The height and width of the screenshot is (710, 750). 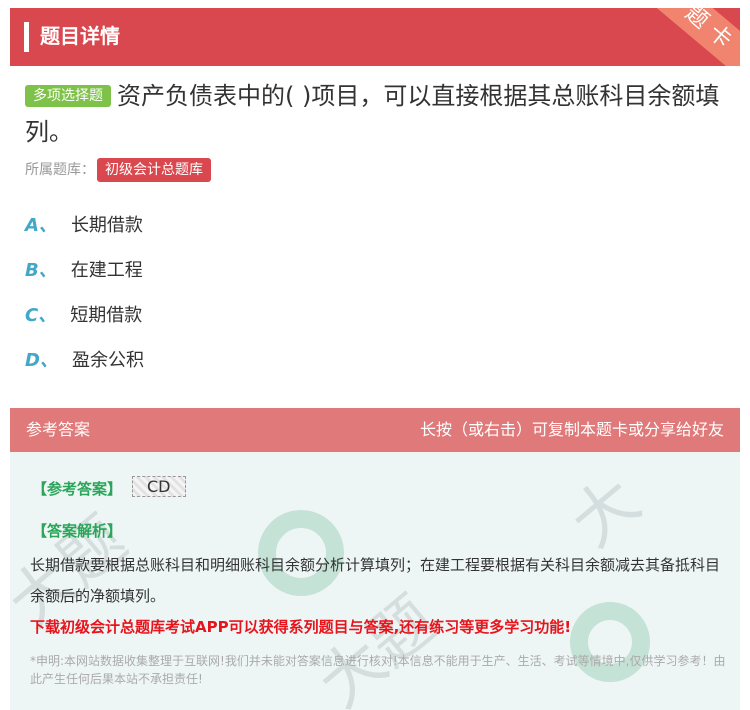 I want to click on option-letter: A、, so click(x=41, y=225).